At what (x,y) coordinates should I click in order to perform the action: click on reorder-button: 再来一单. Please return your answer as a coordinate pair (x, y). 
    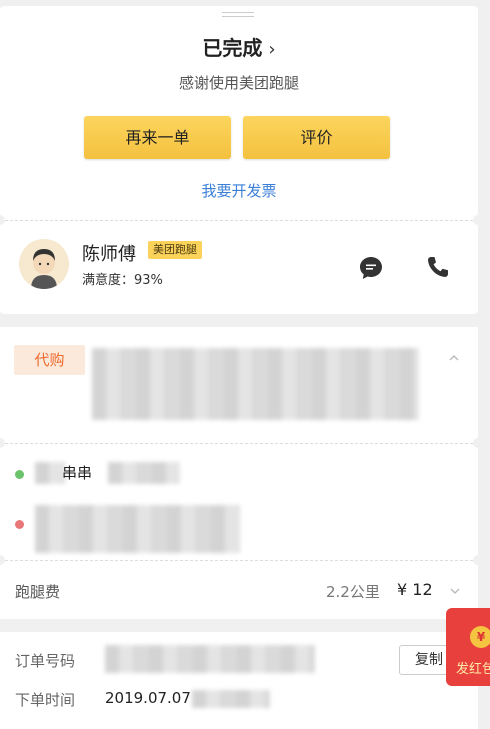
    Looking at the image, I should click on (157, 137).